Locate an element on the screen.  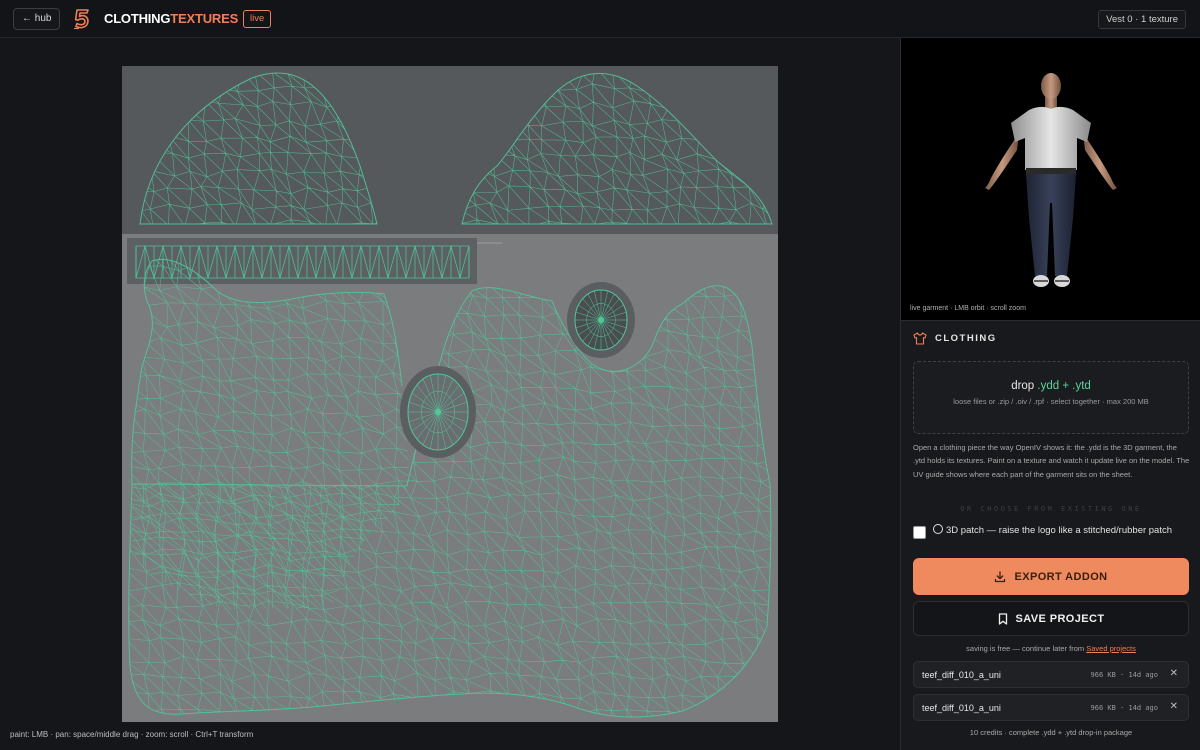
clothing-section-title: CLOTHING is located at coordinates (966, 338).